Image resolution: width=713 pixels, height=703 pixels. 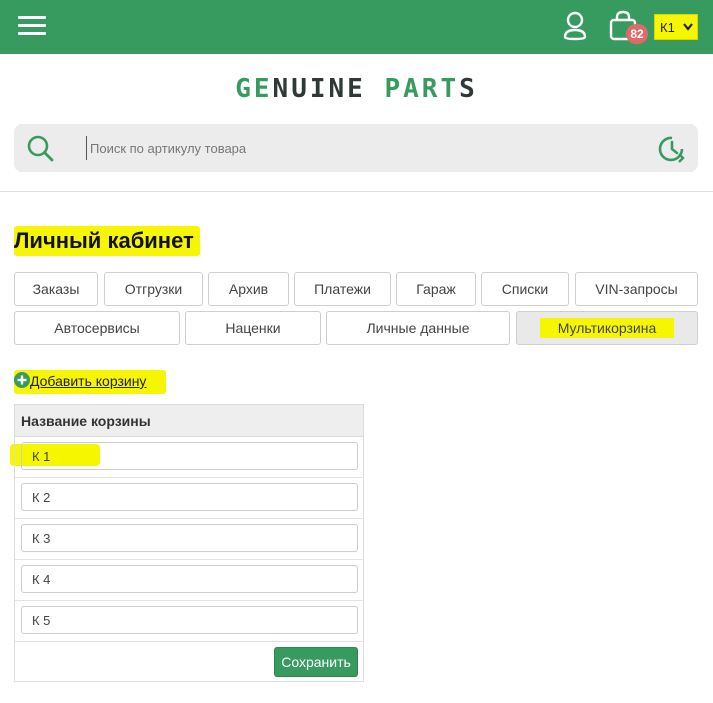 What do you see at coordinates (468, 89) in the screenshot?
I see `logo-part-dark-2: S` at bounding box center [468, 89].